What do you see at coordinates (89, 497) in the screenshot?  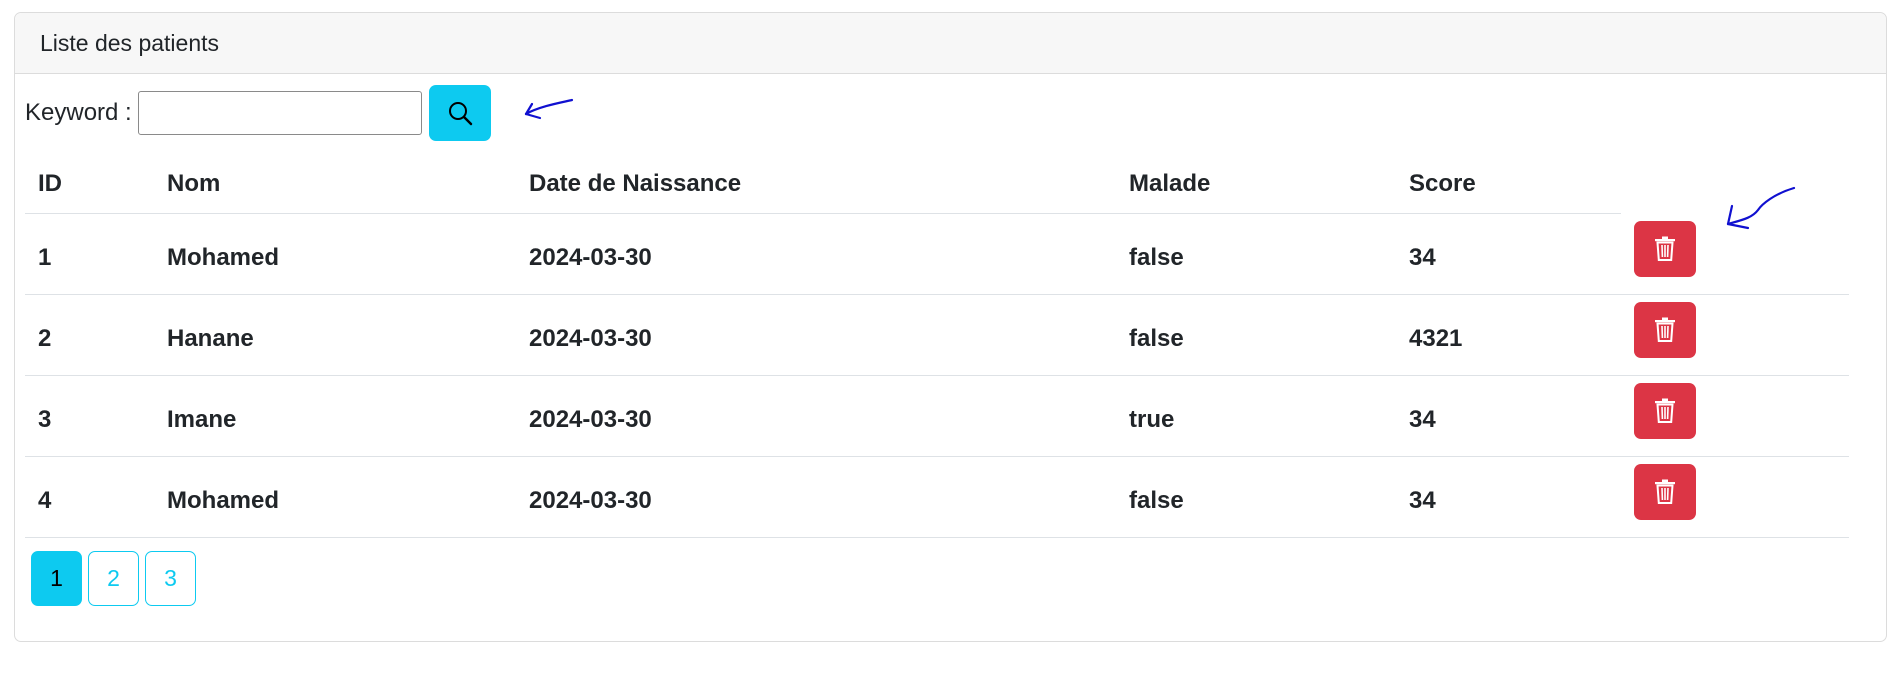 I see `cell-id: 4` at bounding box center [89, 497].